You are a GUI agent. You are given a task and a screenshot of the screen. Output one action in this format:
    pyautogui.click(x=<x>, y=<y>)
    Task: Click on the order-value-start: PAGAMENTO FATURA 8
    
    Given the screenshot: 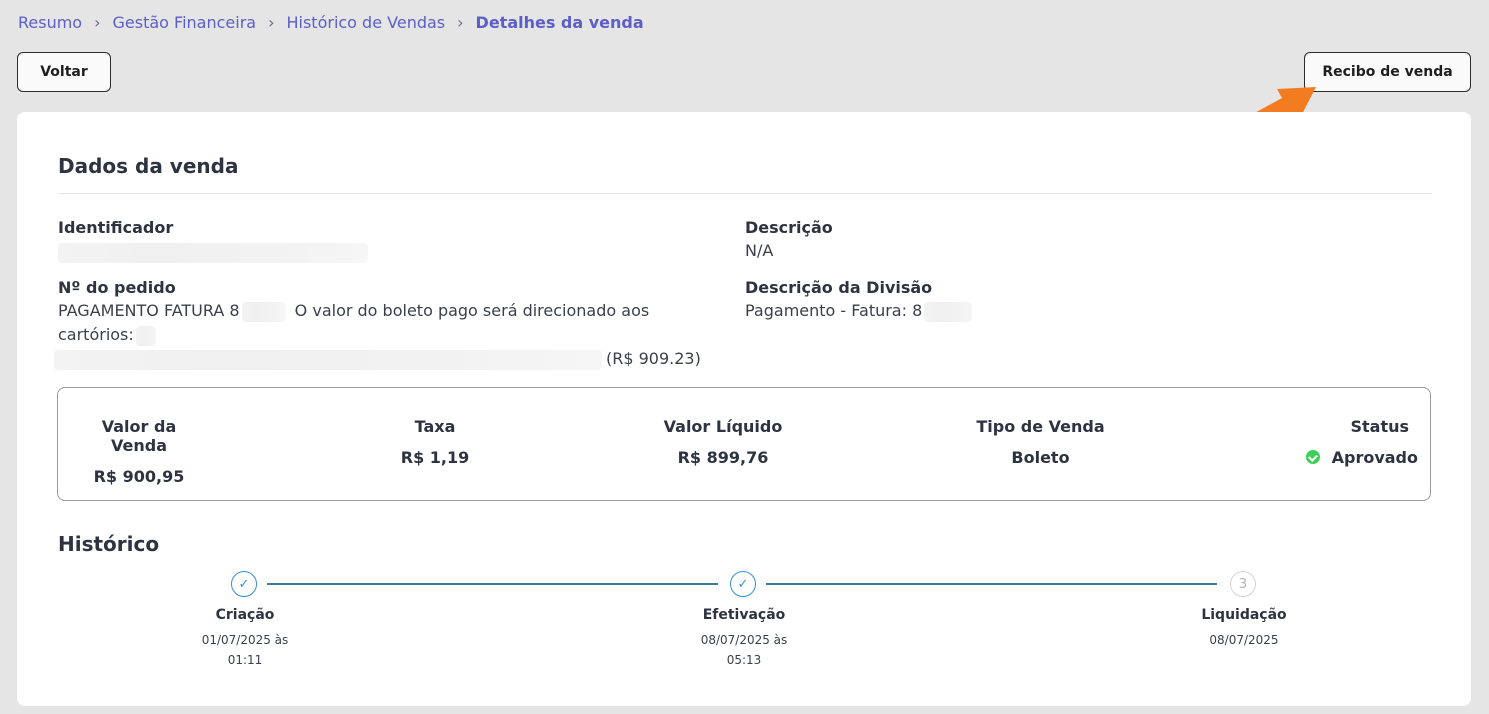 What is the action you would take?
    pyautogui.click(x=149, y=310)
    